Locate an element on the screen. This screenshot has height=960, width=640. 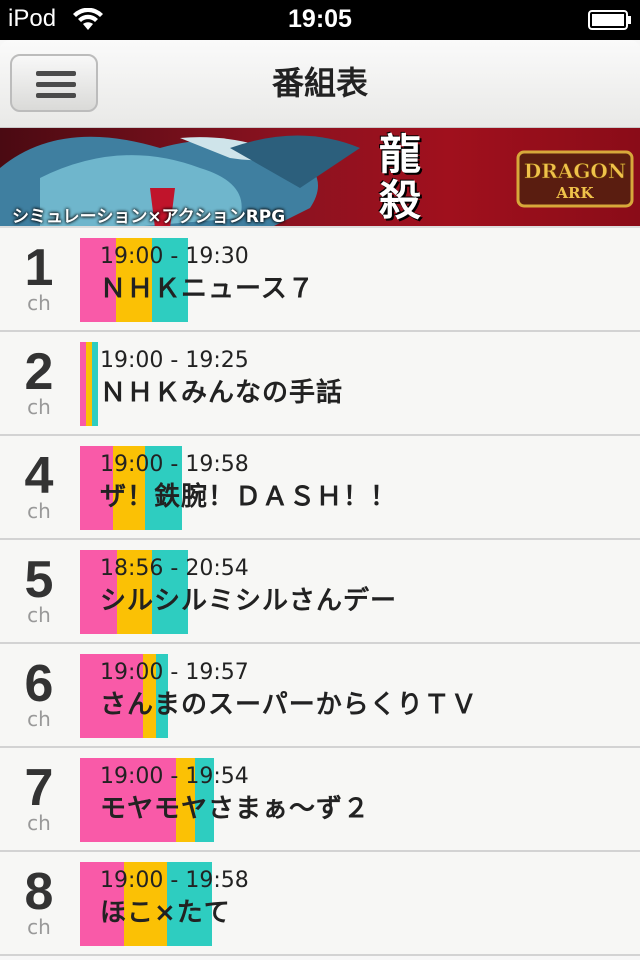
program-time: 19:00 - 19:57 is located at coordinates (174, 672).